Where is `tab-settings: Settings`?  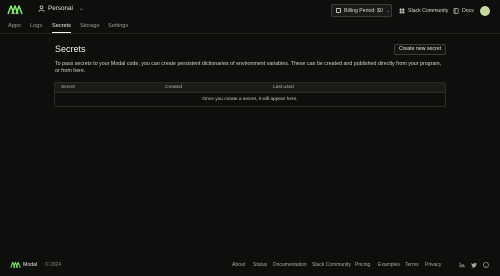 tab-settings: Settings is located at coordinates (118, 27).